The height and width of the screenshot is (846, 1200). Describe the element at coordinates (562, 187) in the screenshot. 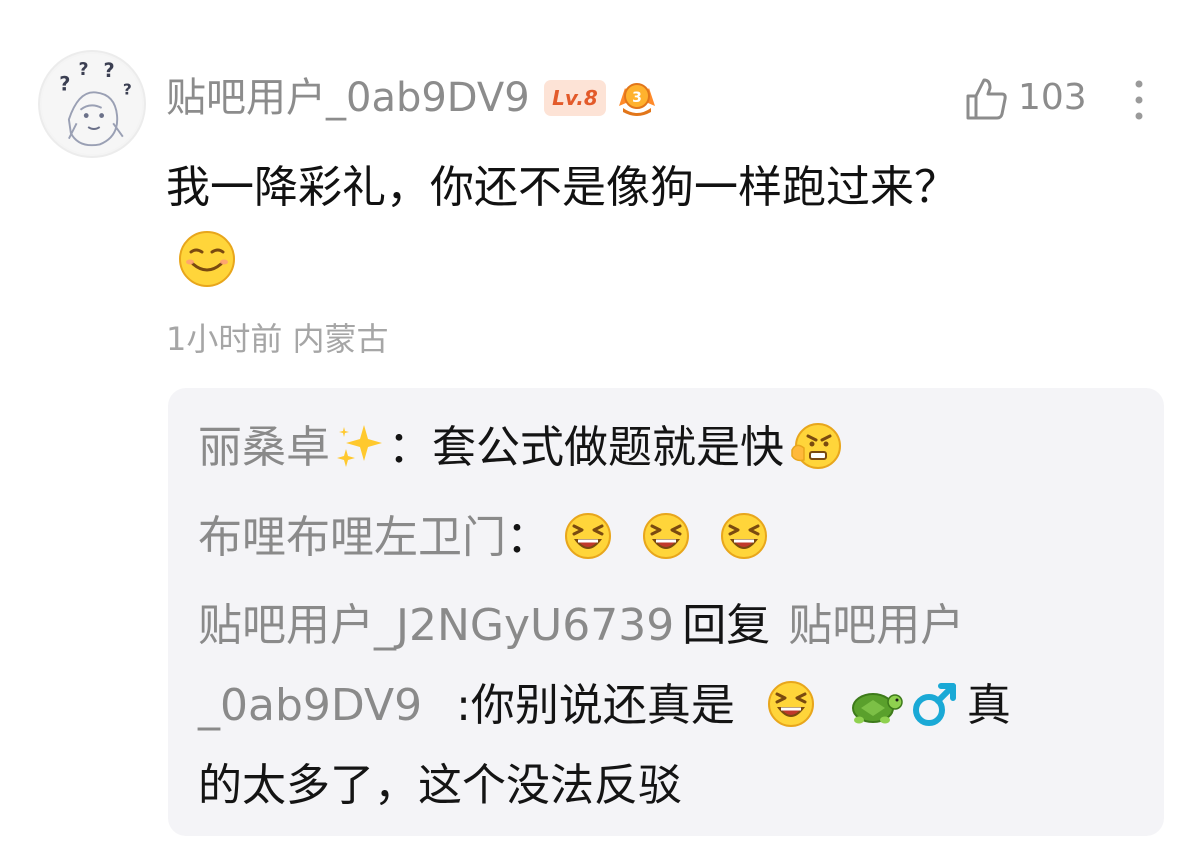

I see `comment-text: 我一降彩礼，你还不是像狗一样跑过来？` at that location.